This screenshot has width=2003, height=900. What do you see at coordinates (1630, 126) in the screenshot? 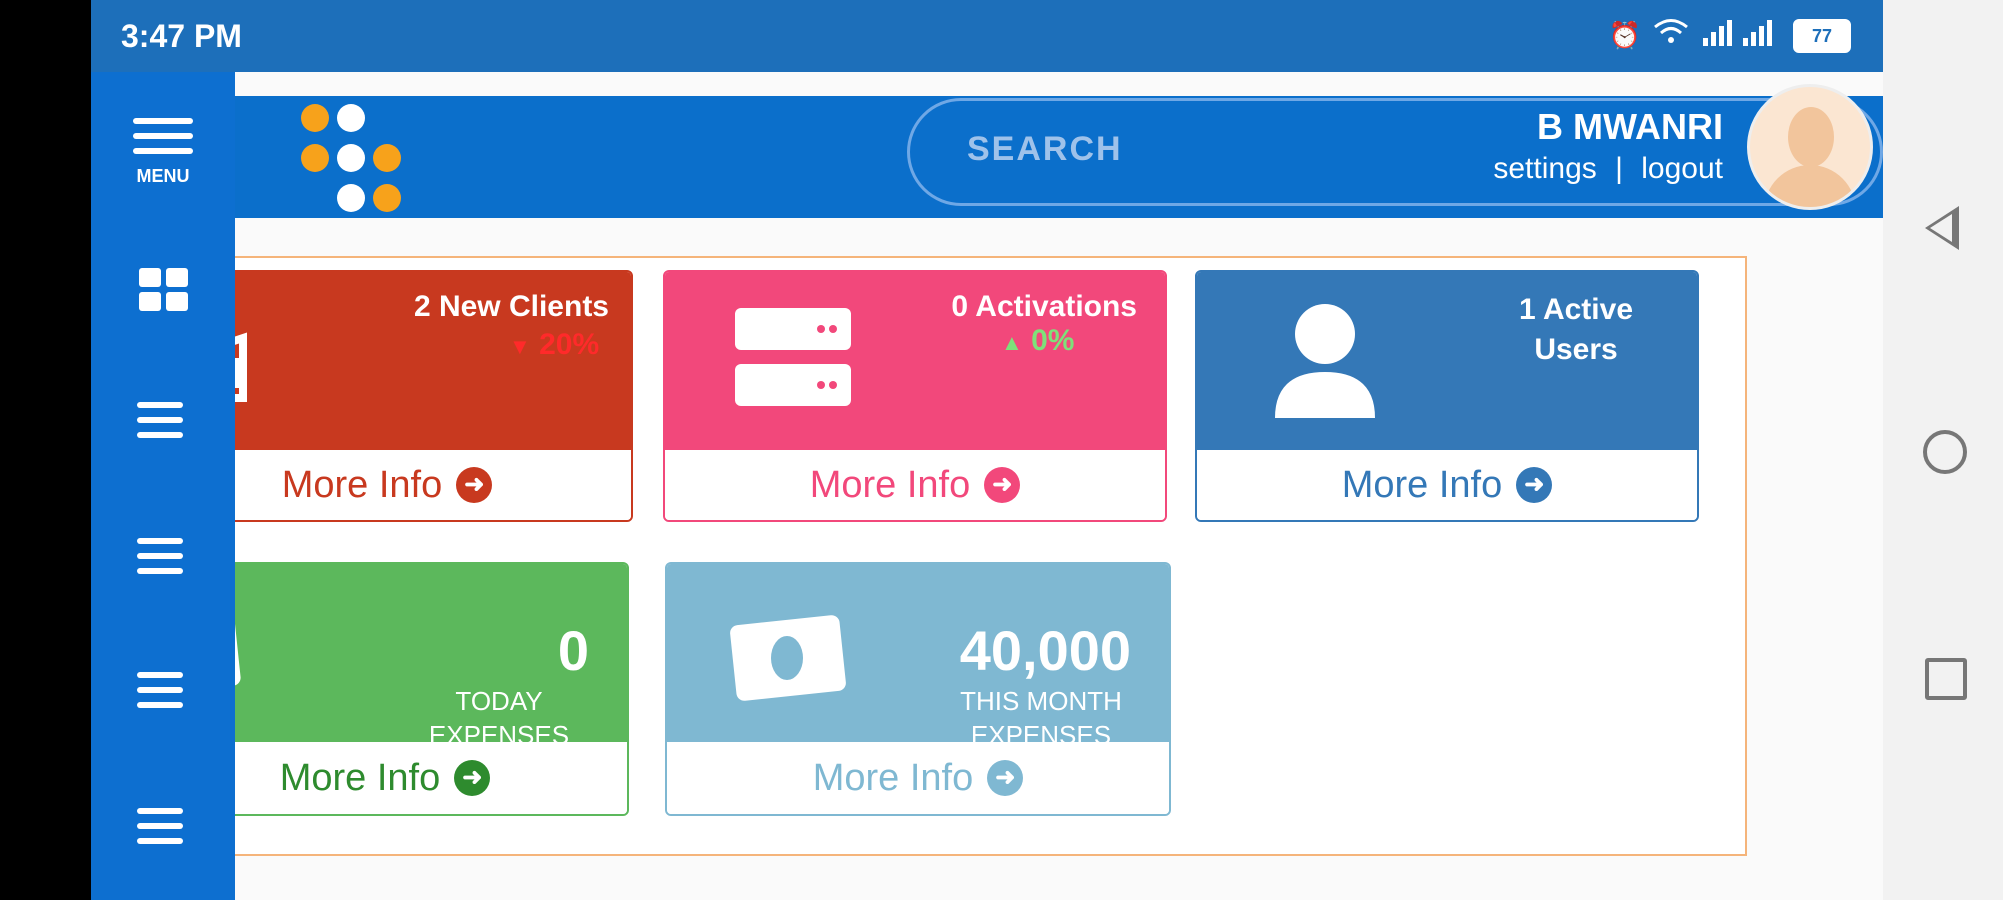
I see `user-name: B MWANRI` at bounding box center [1630, 126].